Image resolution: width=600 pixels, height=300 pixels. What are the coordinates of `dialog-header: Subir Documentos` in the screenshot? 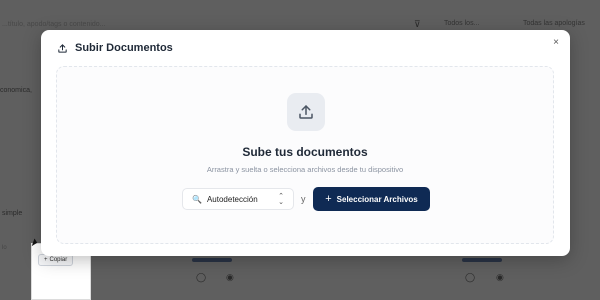 It's located at (115, 48).